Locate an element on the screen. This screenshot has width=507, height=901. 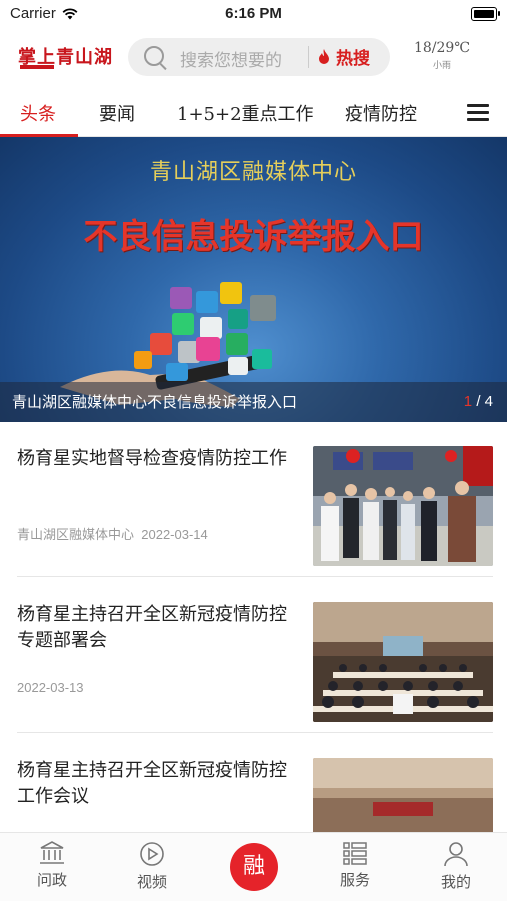
flame-icon is located at coordinates (324, 56).